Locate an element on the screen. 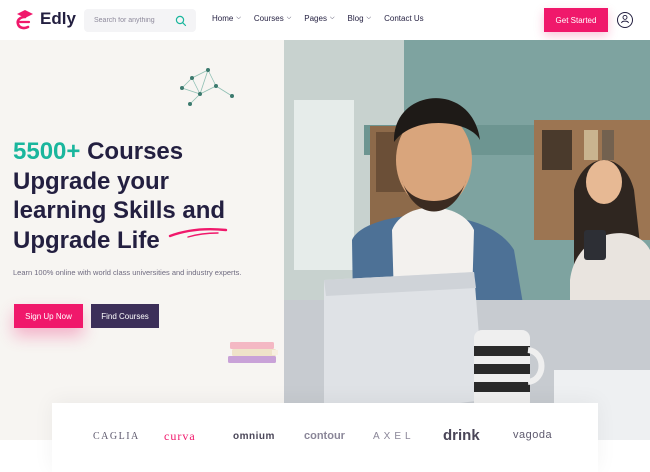 Image resolution: width=650 pixels, height=472 pixels. hero-title-line4: Upgrade Life is located at coordinates (86, 240).